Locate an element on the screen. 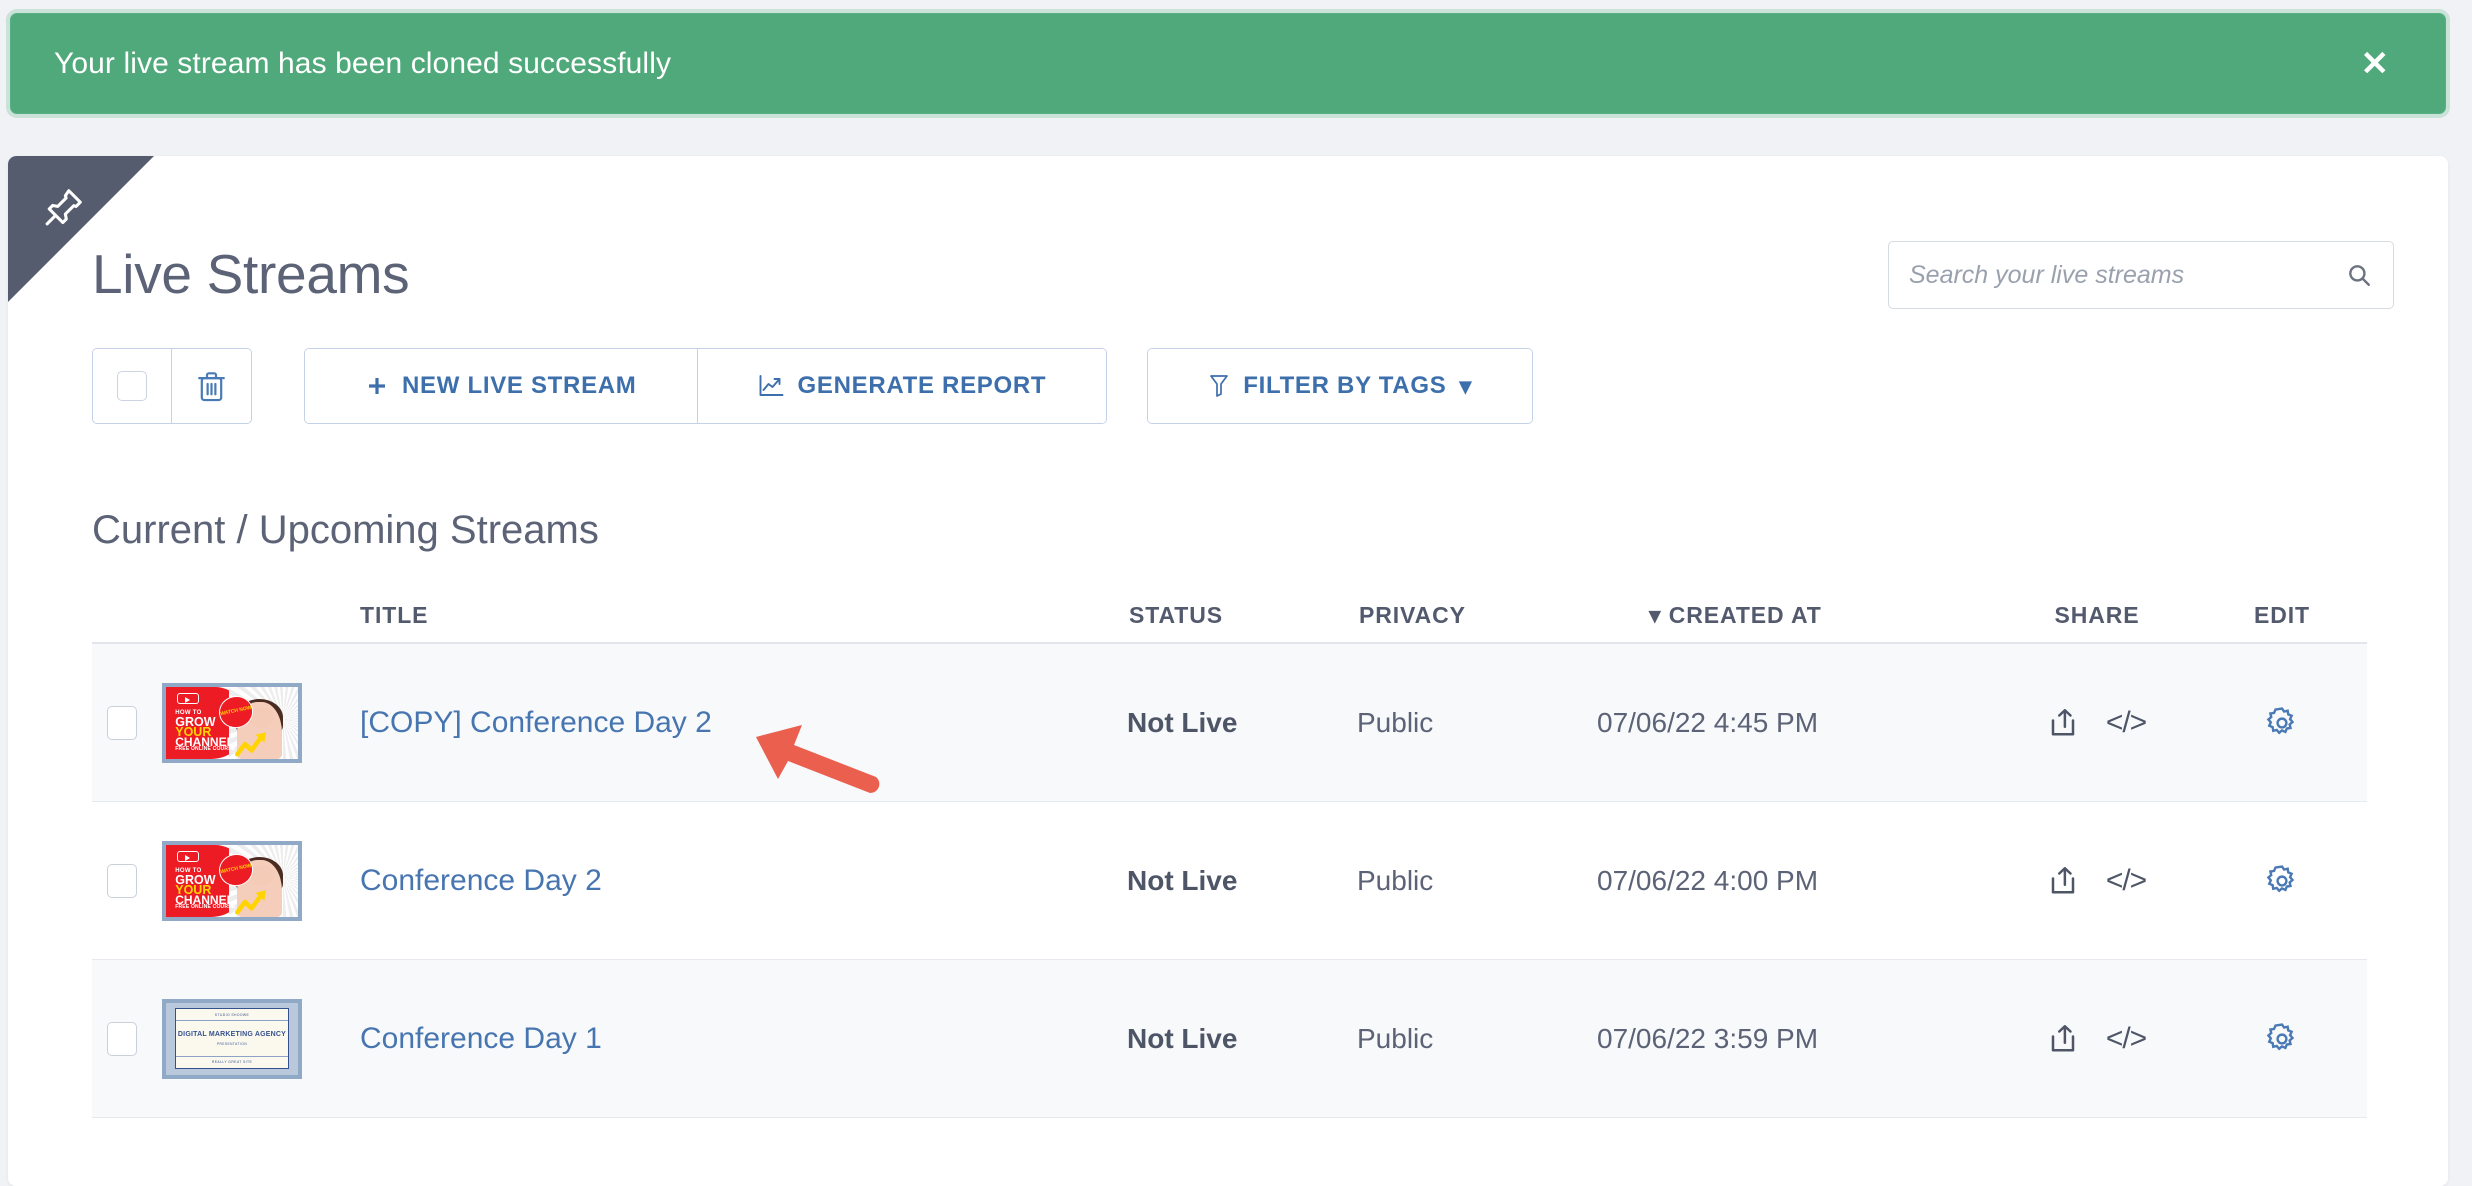 The height and width of the screenshot is (1186, 2472). checkbox-square-icon is located at coordinates (132, 386).